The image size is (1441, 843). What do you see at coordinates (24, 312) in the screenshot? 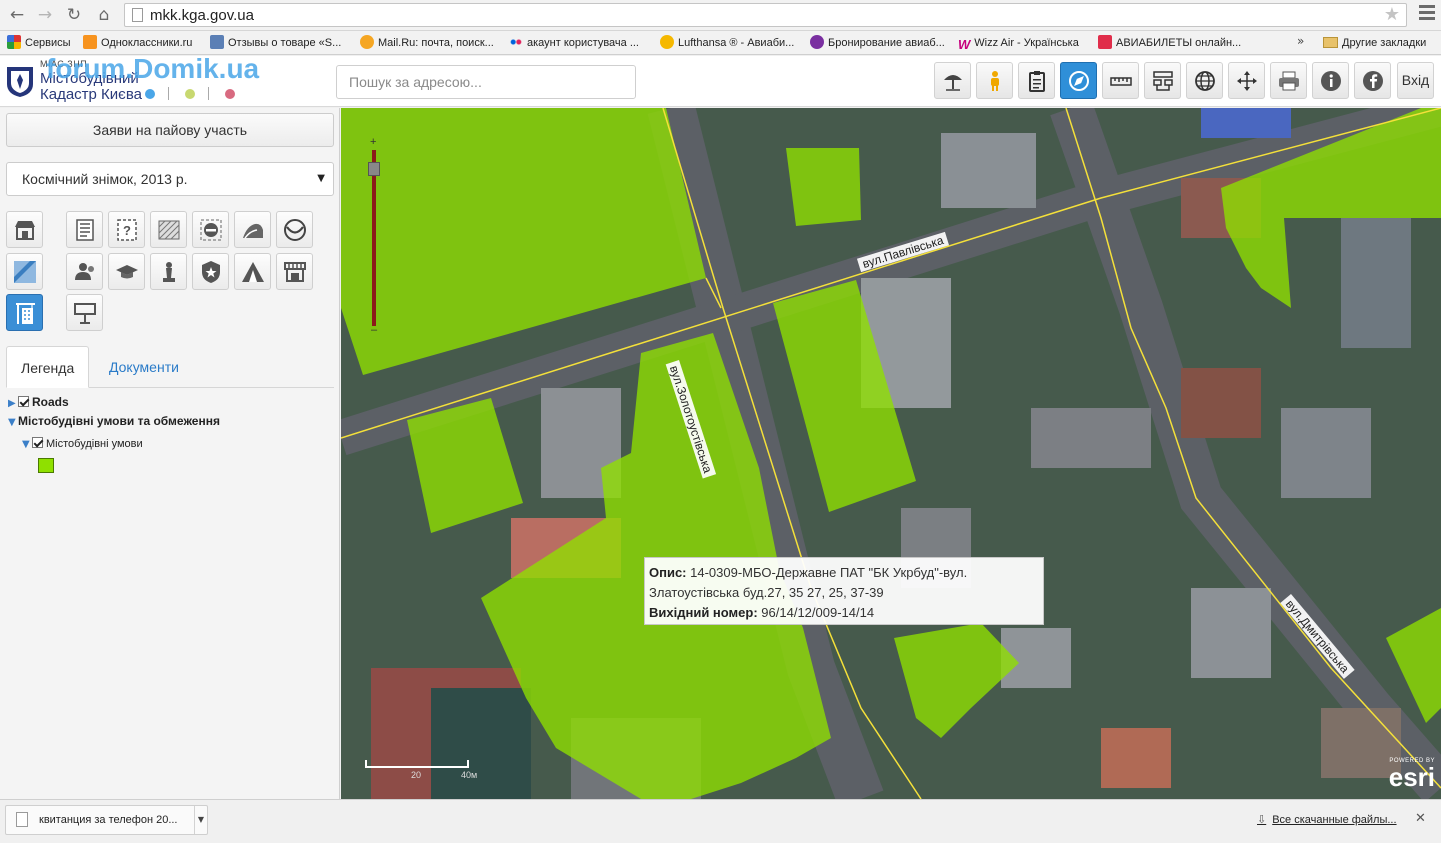
I see `layer-construction-button` at bounding box center [24, 312].